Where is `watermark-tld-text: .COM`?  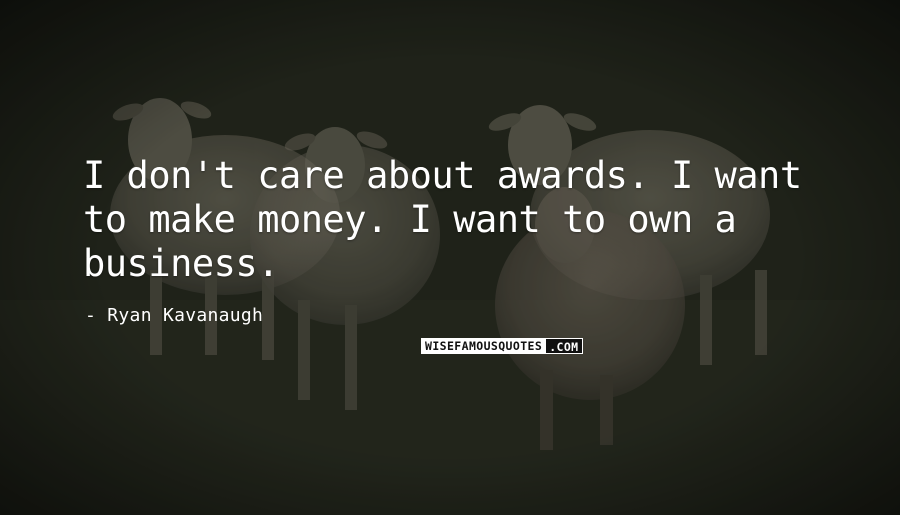
watermark-tld-text: .COM is located at coordinates (564, 346).